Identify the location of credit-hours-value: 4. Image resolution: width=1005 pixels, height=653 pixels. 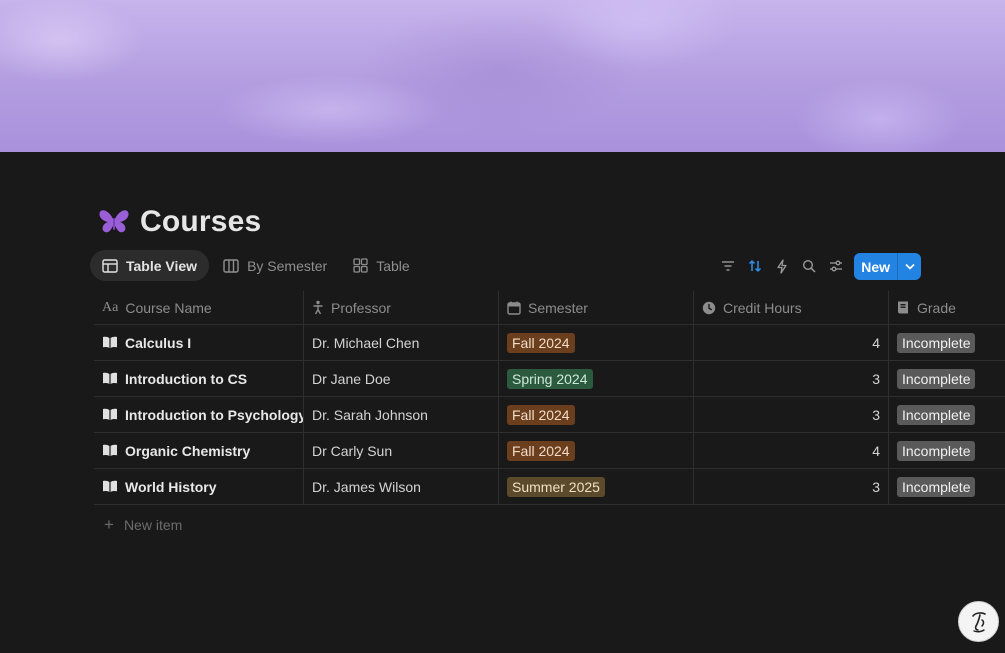
(876, 342).